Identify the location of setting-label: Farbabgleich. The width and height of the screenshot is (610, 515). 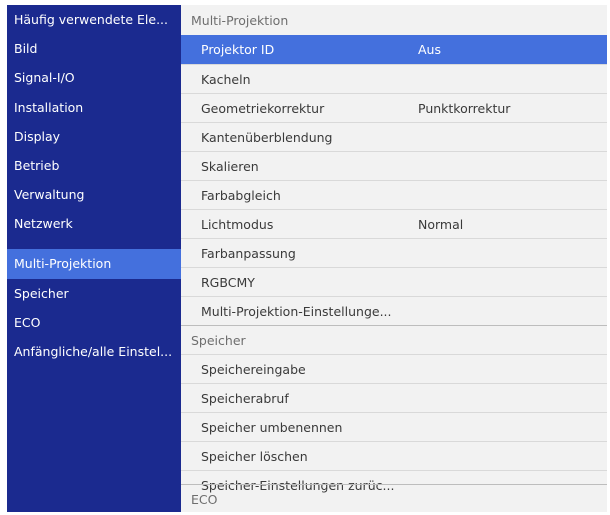
(241, 195).